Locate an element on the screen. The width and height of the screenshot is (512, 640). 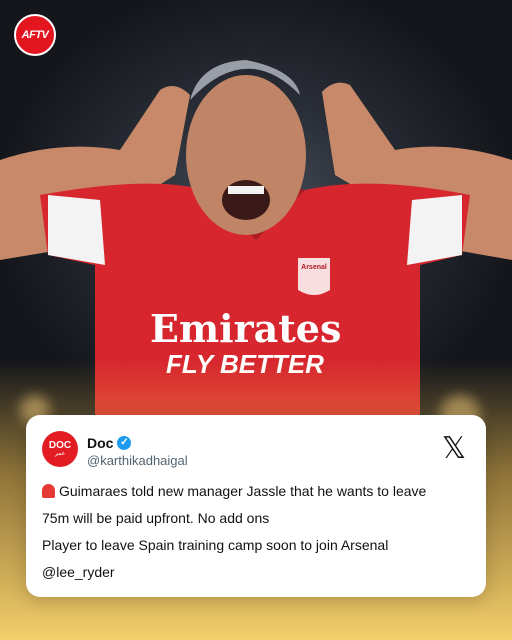
user-handle: @karthikadhaigal is located at coordinates (137, 460).